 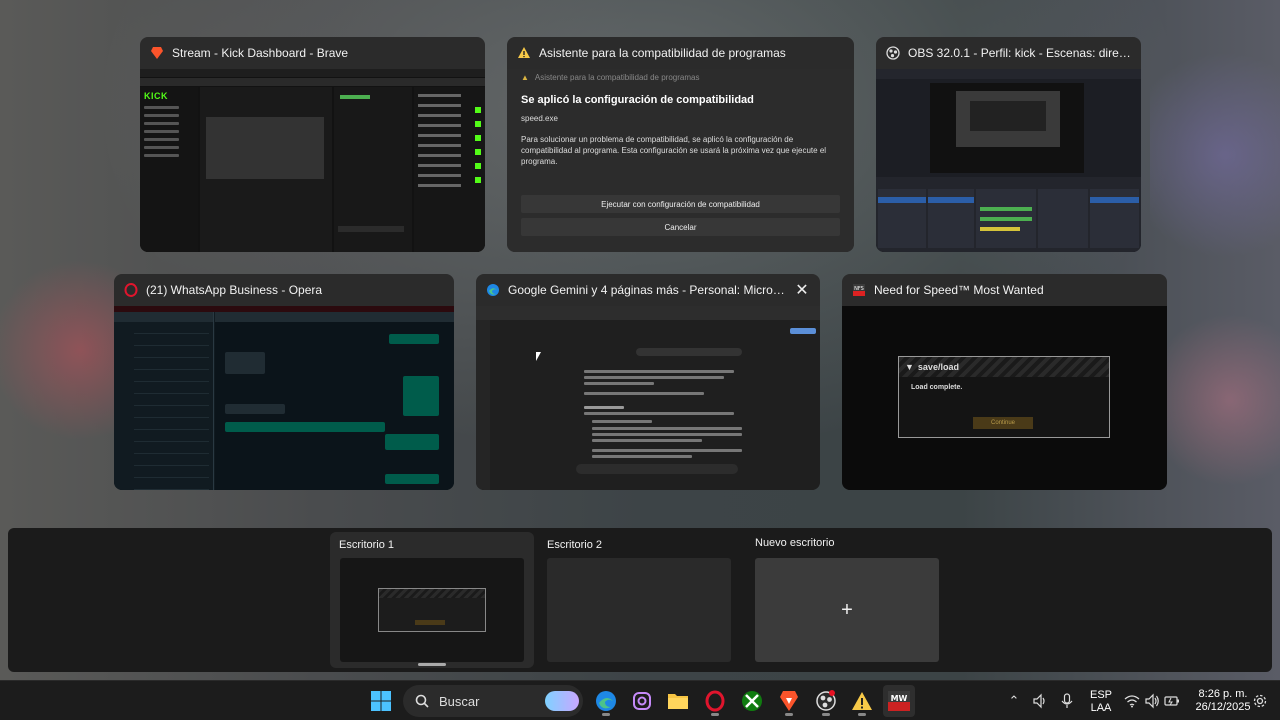 What do you see at coordinates (575, 545) in the screenshot?
I see `desktop-label: Escritorio 2` at bounding box center [575, 545].